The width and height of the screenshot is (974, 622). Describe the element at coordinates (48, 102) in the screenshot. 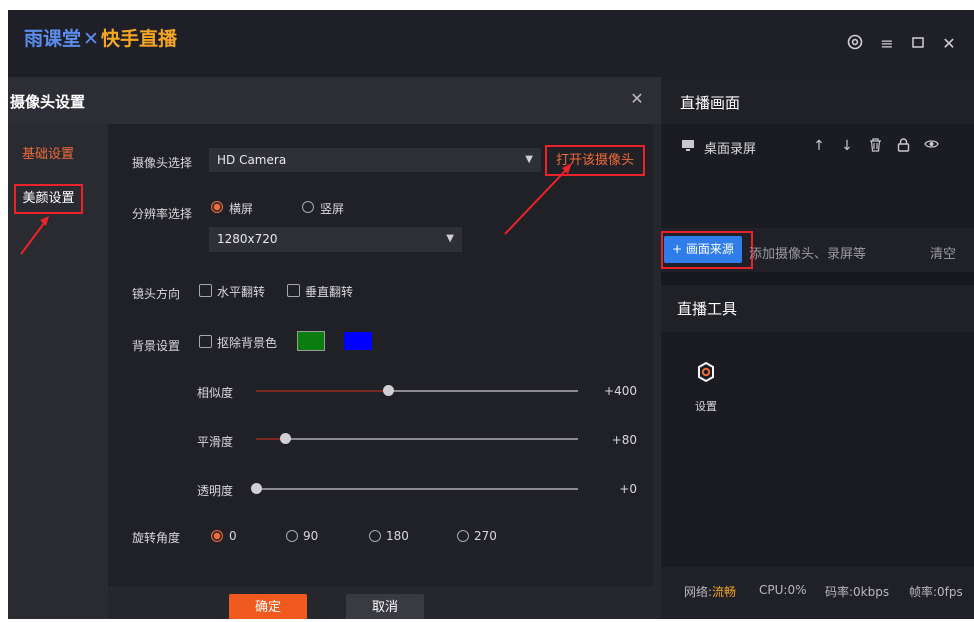

I see `dialog-title: 摄像头设置` at that location.